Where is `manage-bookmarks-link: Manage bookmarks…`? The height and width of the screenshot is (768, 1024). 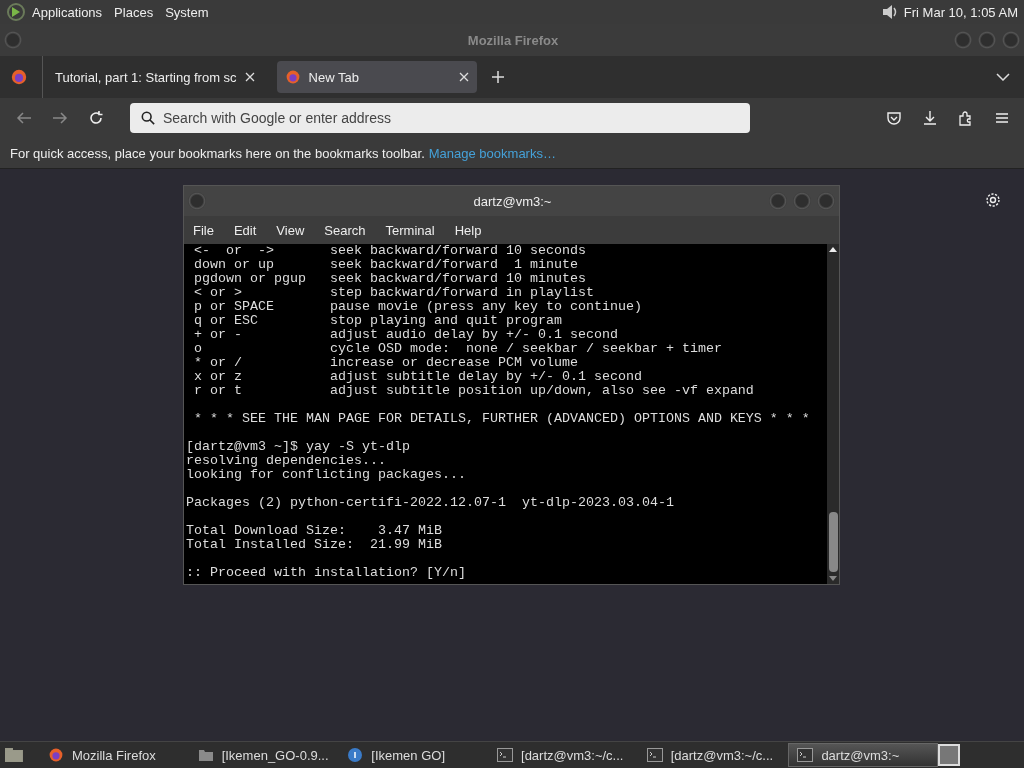
manage-bookmarks-link: Manage bookmarks… is located at coordinates (492, 153).